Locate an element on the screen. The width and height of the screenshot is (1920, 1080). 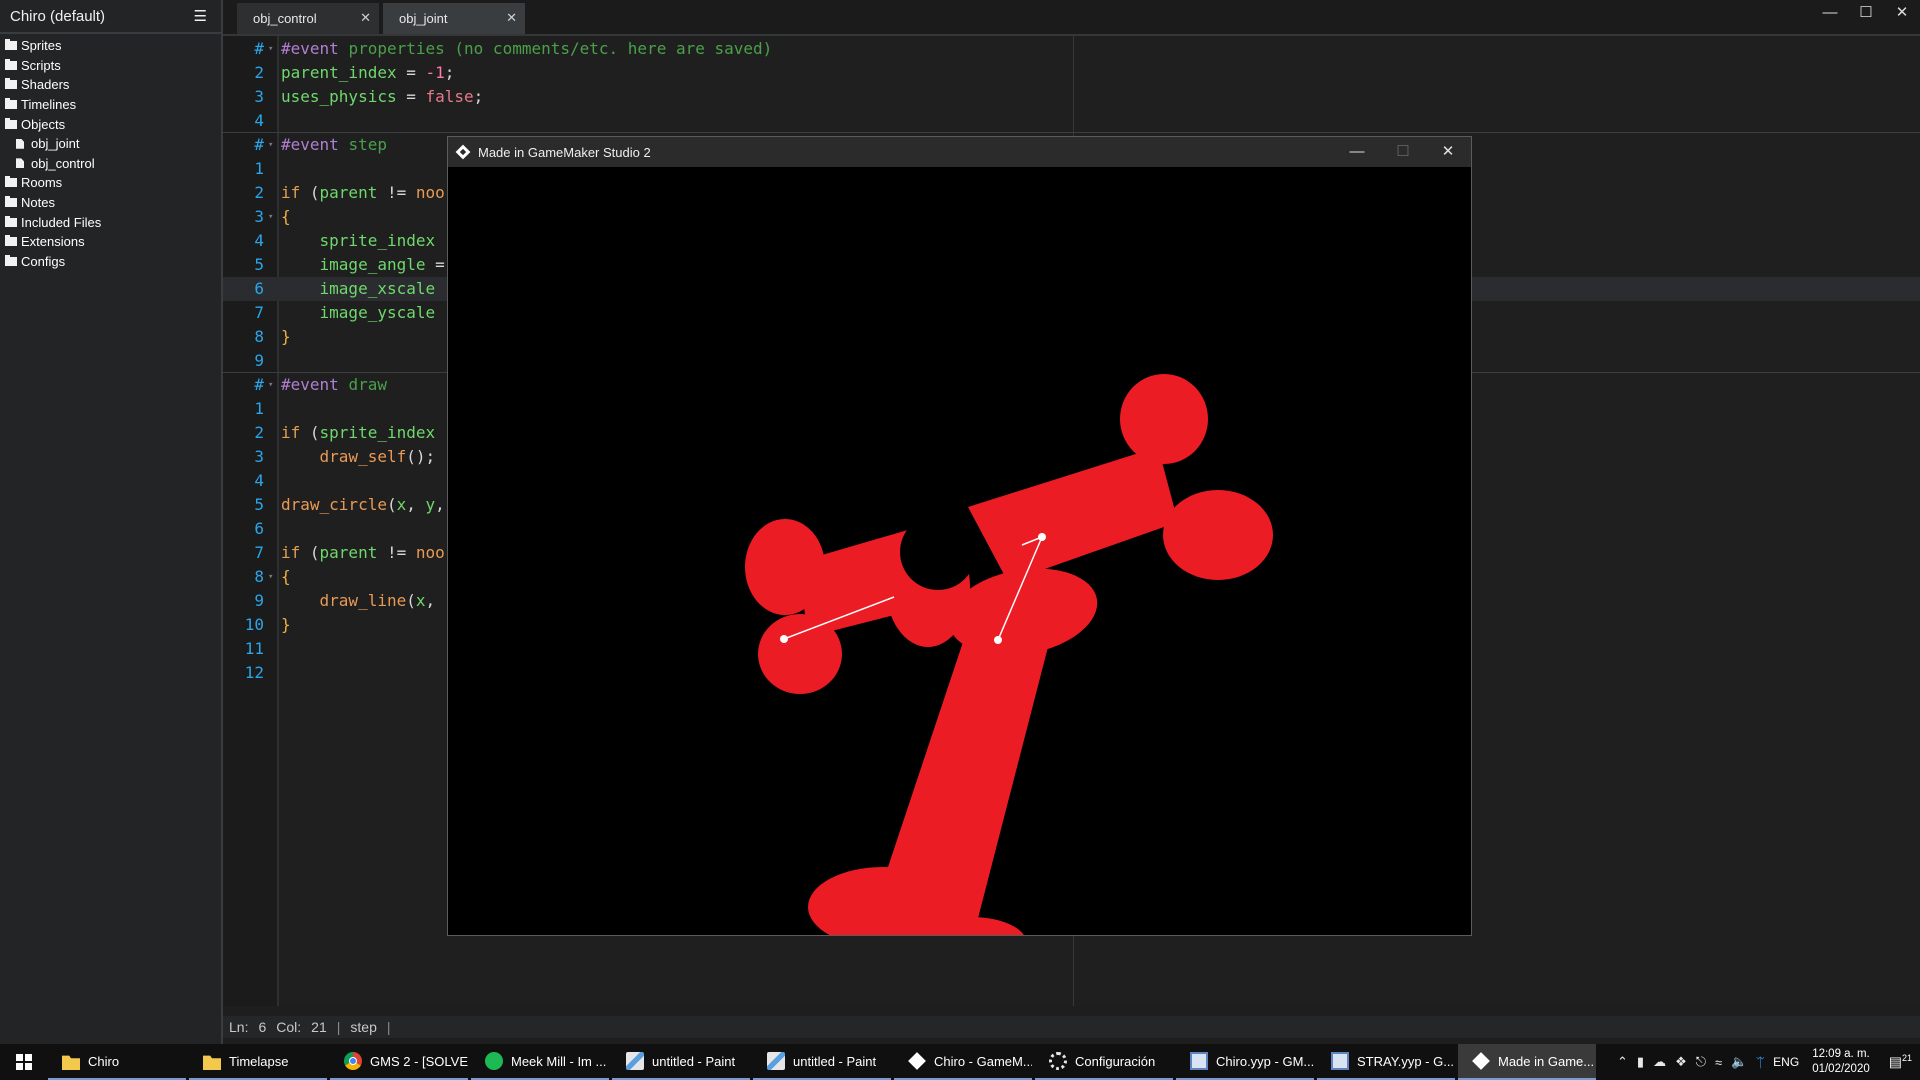
sidebar-item-rooms: Rooms is located at coordinates (110, 183).